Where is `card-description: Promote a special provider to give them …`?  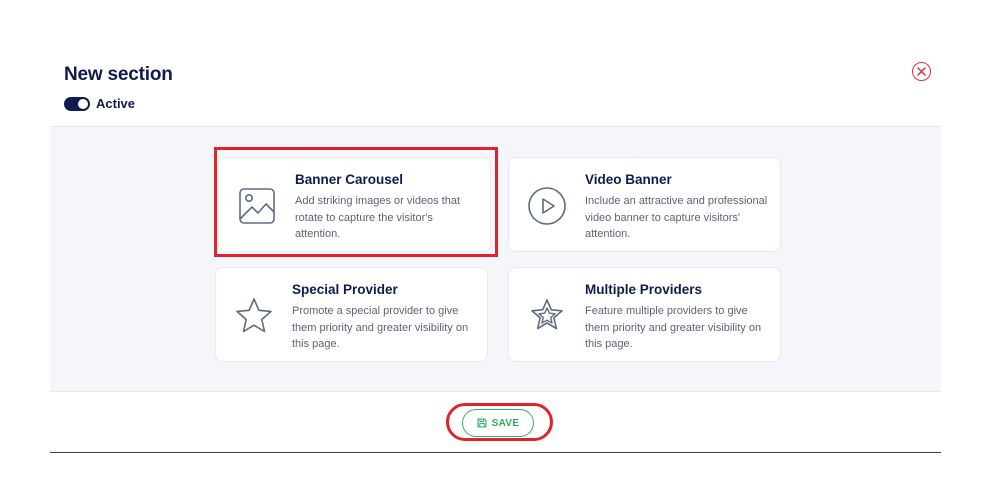 card-description: Promote a special provider to give them … is located at coordinates (380, 327).